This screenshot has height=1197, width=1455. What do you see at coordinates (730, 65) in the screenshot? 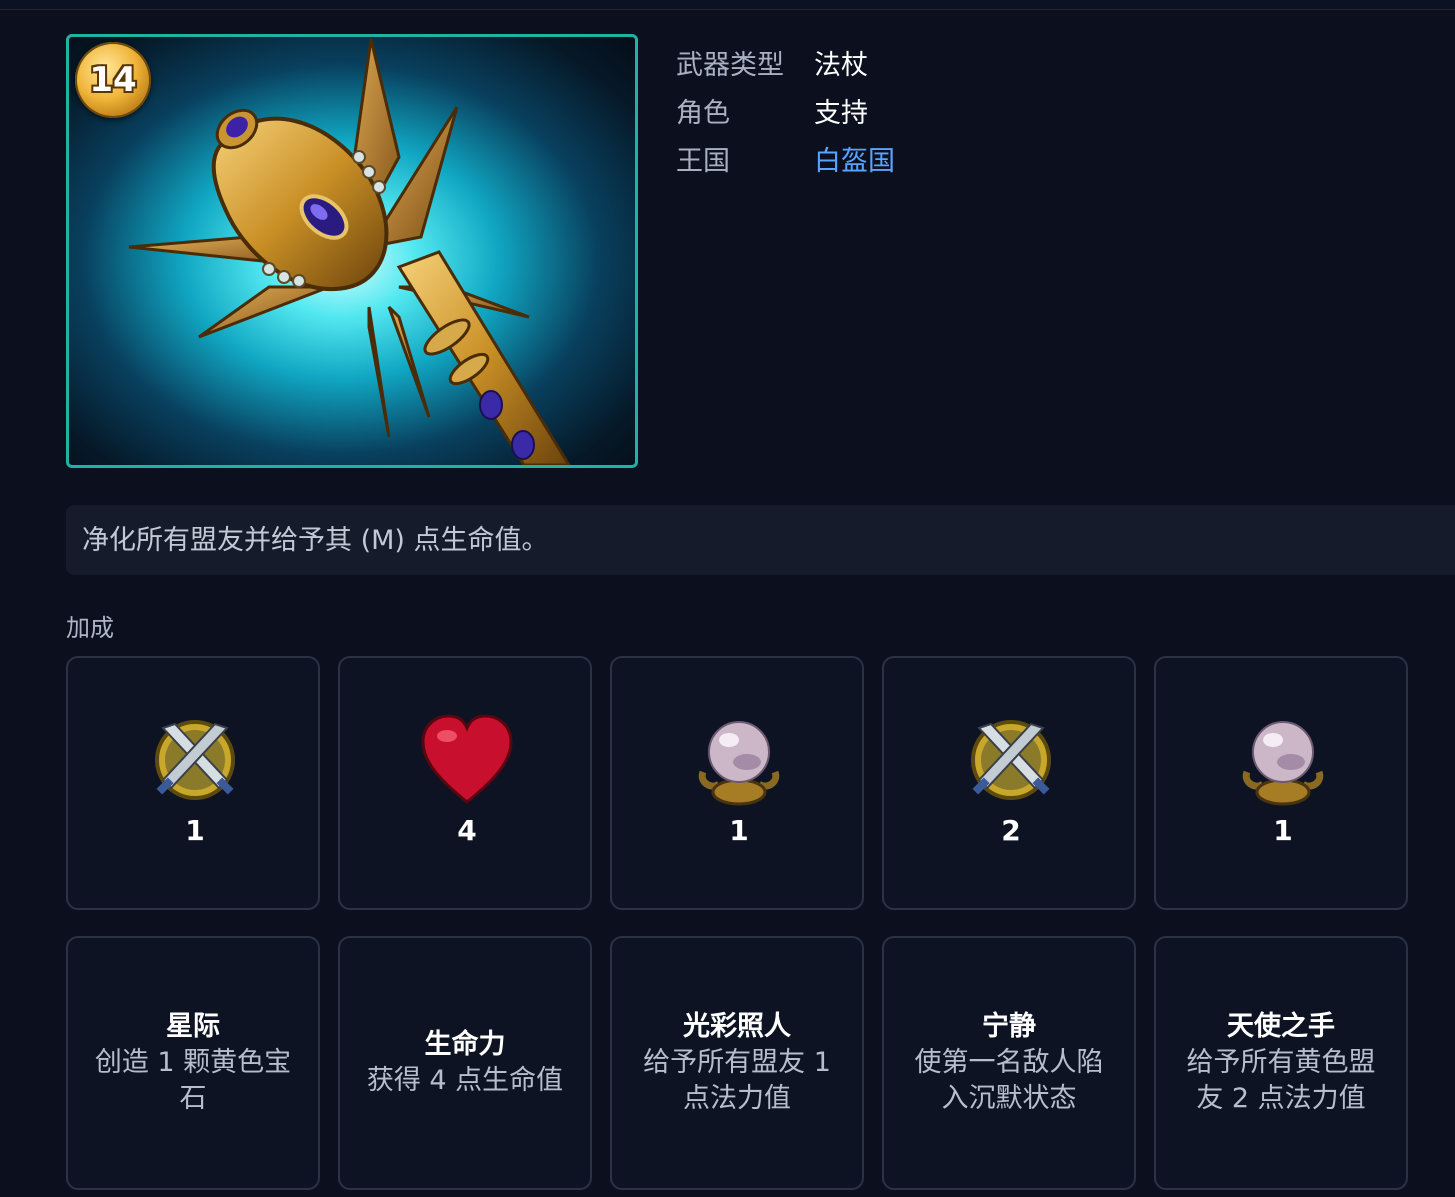
I see `weapon-type-label: 武器类型` at bounding box center [730, 65].